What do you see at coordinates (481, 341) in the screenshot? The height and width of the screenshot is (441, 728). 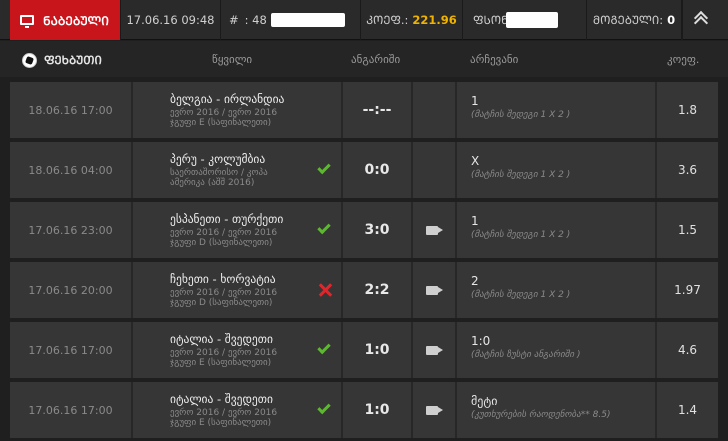 I see `pick-value: 1:0` at bounding box center [481, 341].